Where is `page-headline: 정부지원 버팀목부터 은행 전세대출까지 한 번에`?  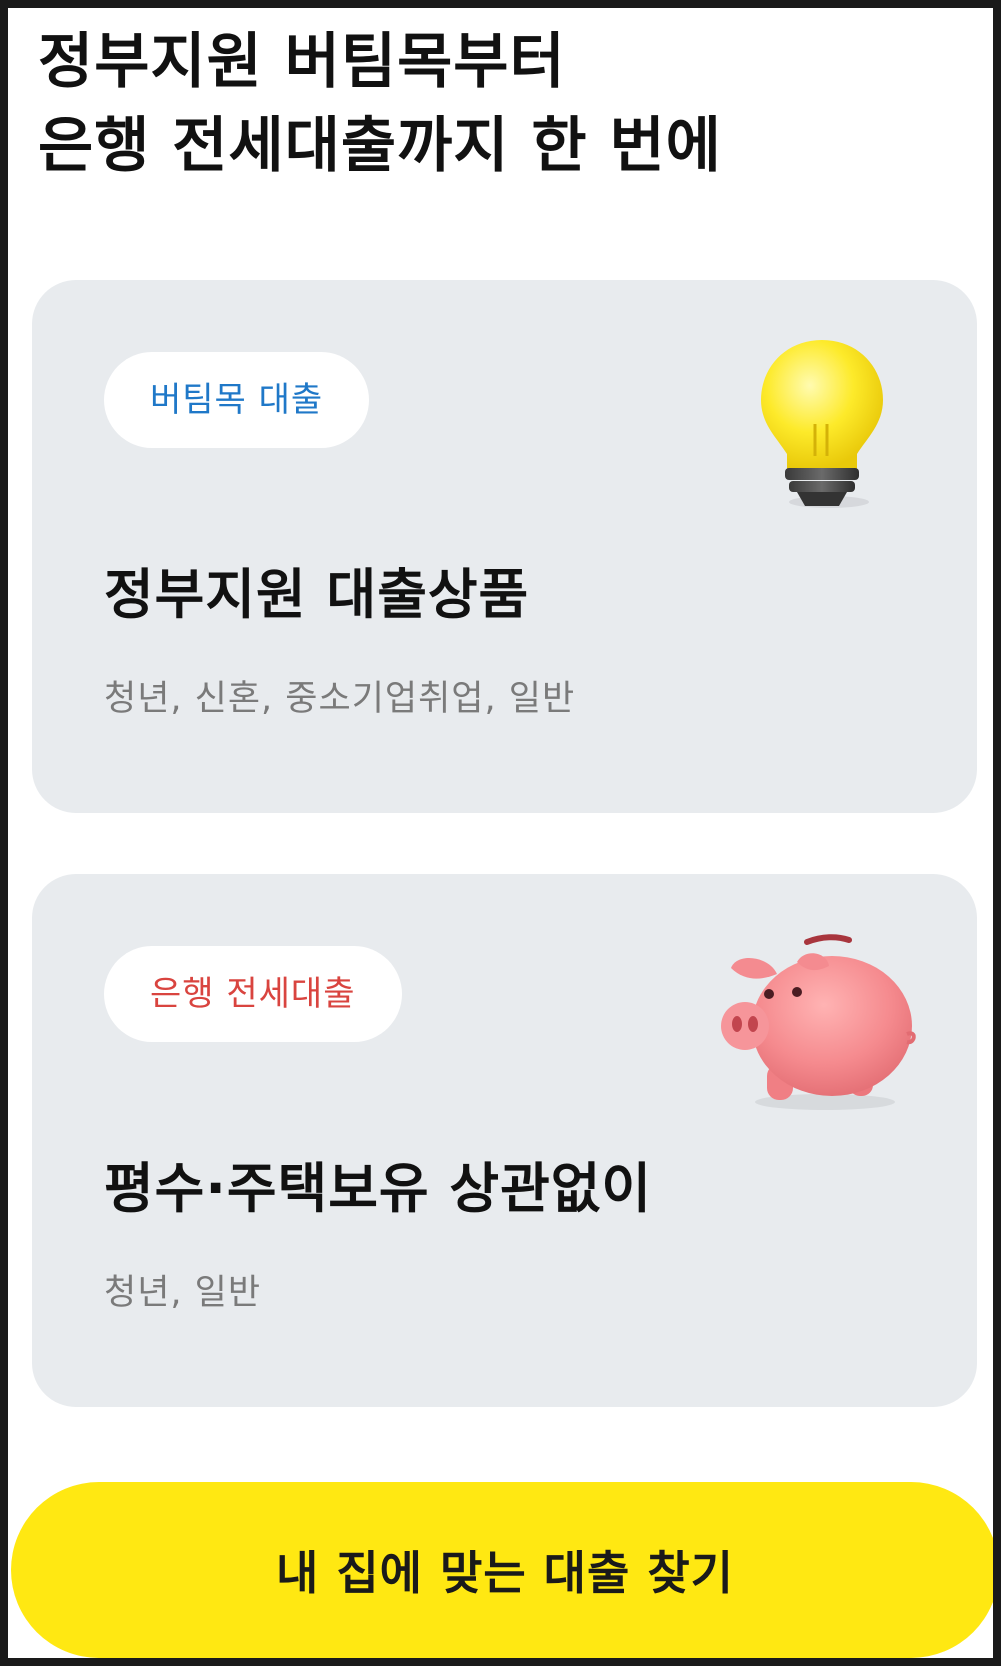
page-headline: 정부지원 버팀목부터 은행 전세대출까지 한 번에 is located at coordinates (488, 104).